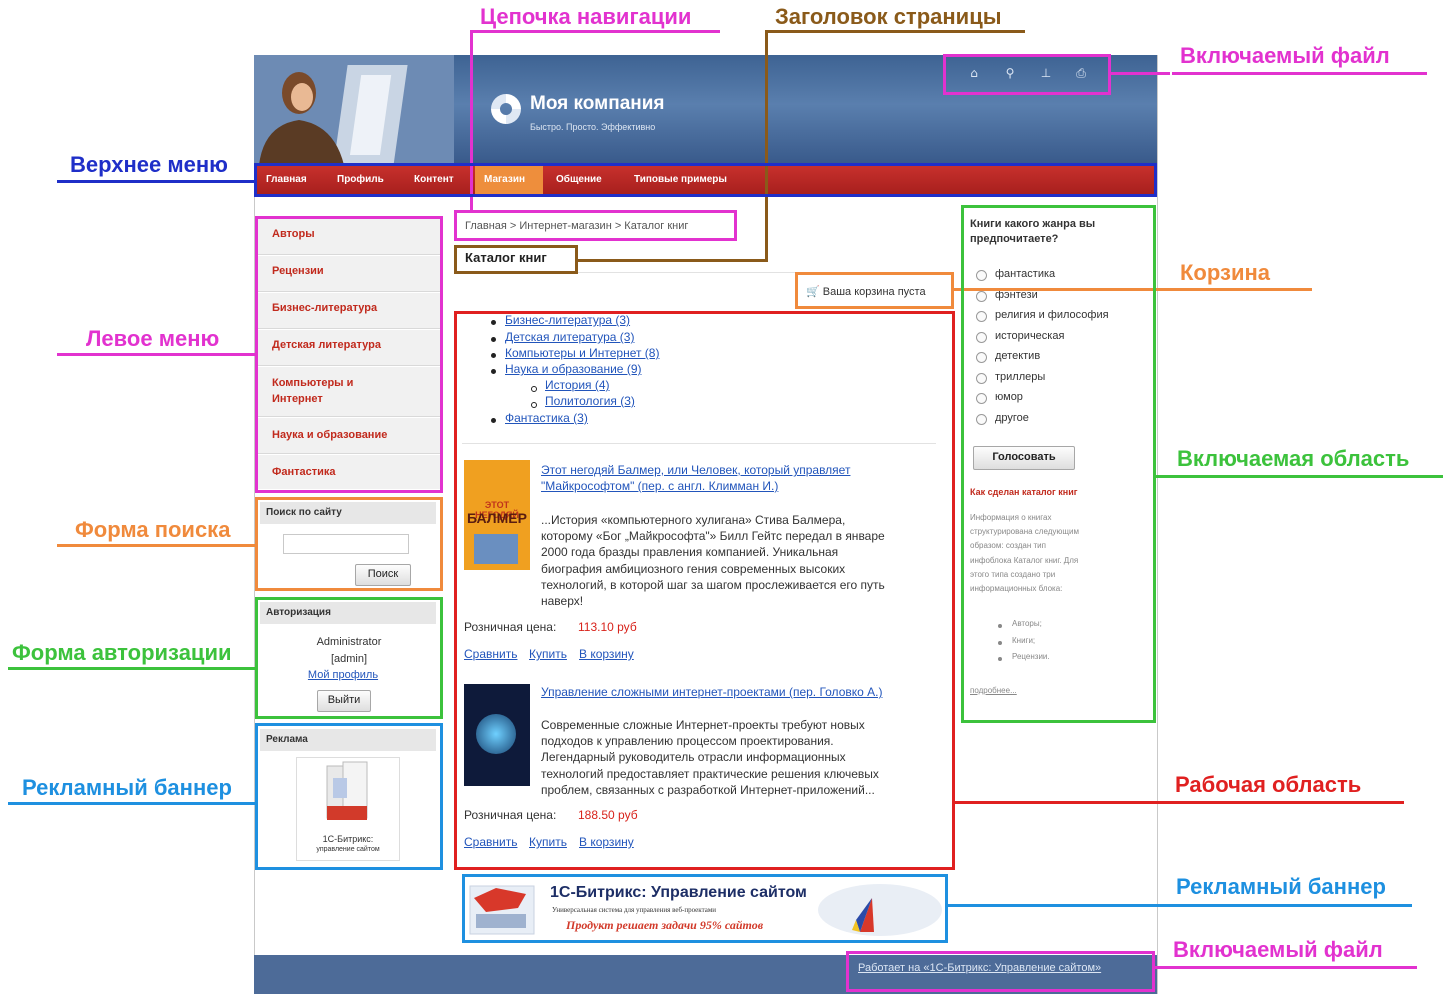  I want to click on cart-box, so click(874, 290).